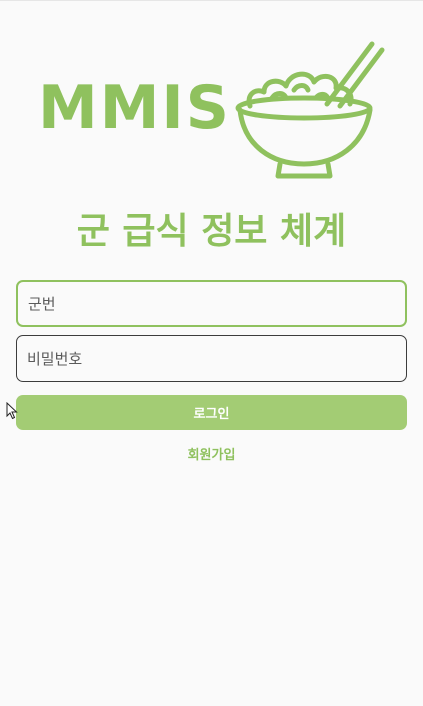 Image resolution: width=423 pixels, height=706 pixels. Describe the element at coordinates (211, 303) in the screenshot. I see `service-number-input` at that location.